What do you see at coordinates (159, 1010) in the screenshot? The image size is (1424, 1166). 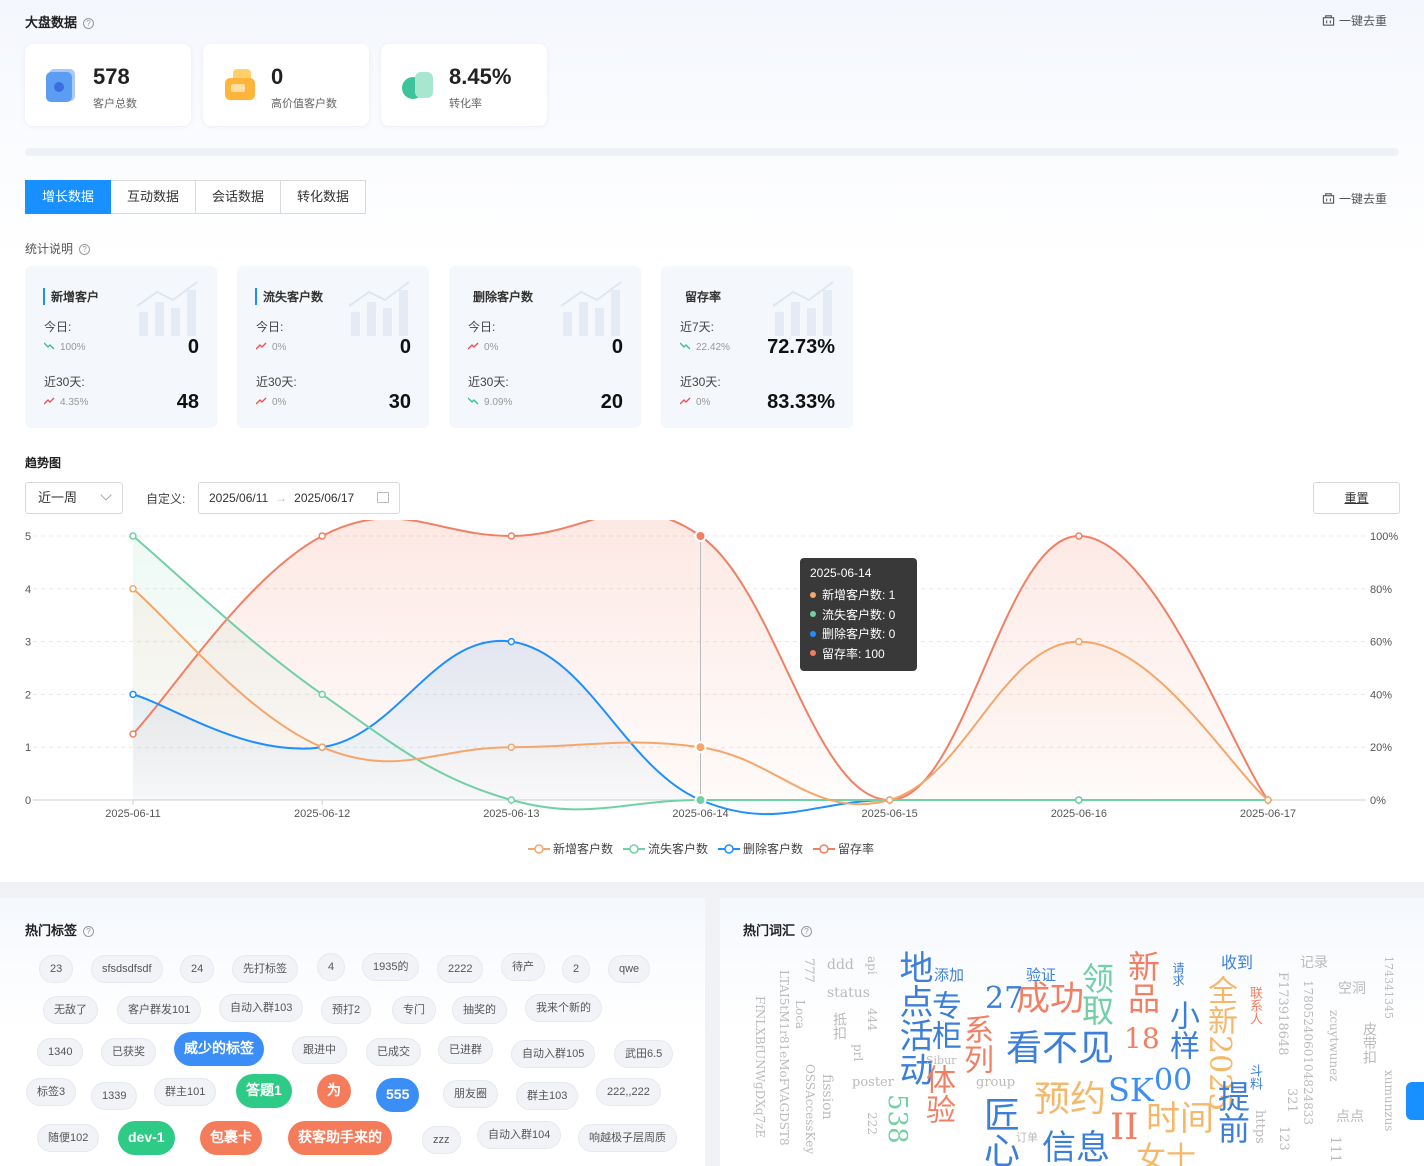 I see `hot-tag: 客户群发101` at bounding box center [159, 1010].